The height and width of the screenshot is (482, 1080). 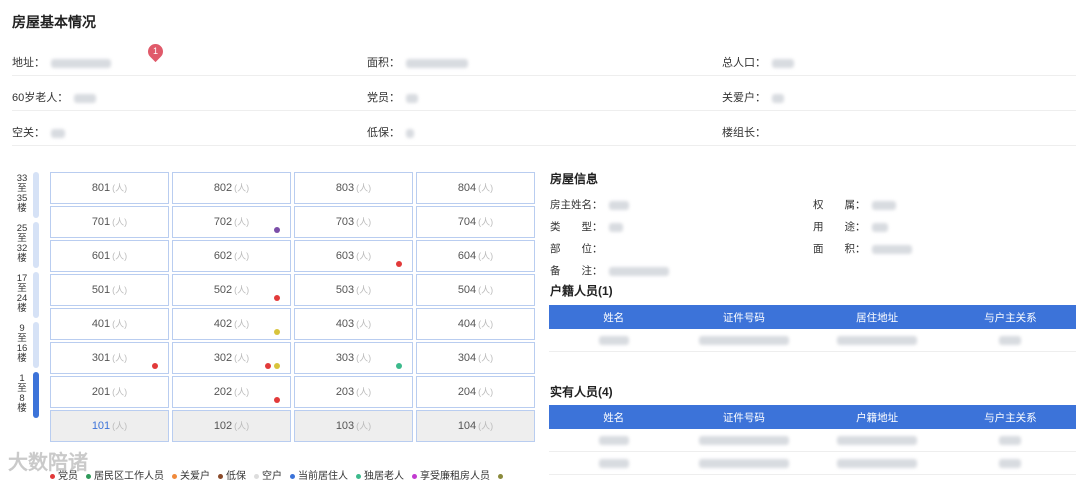 I want to click on unit-cell-703: 703 (人), so click(x=353, y=222).